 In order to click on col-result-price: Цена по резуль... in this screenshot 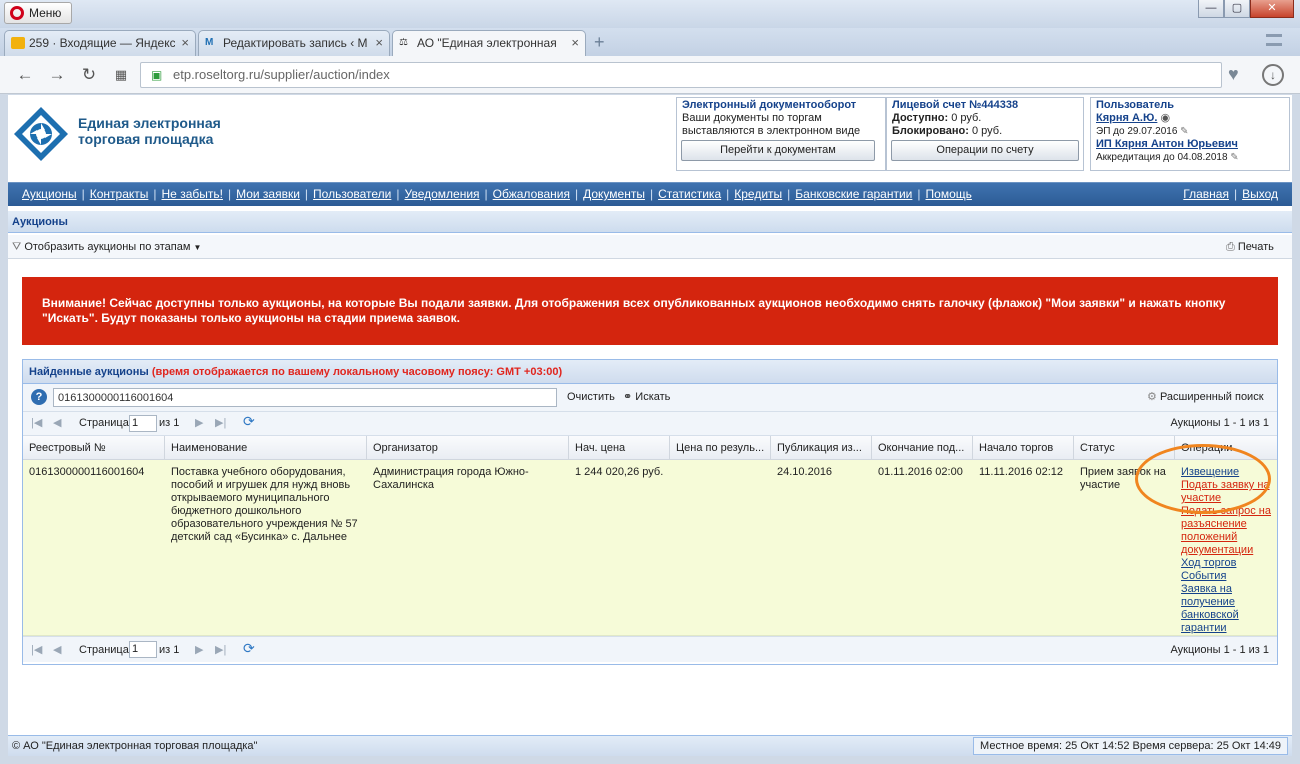, I will do `click(720, 448)`.